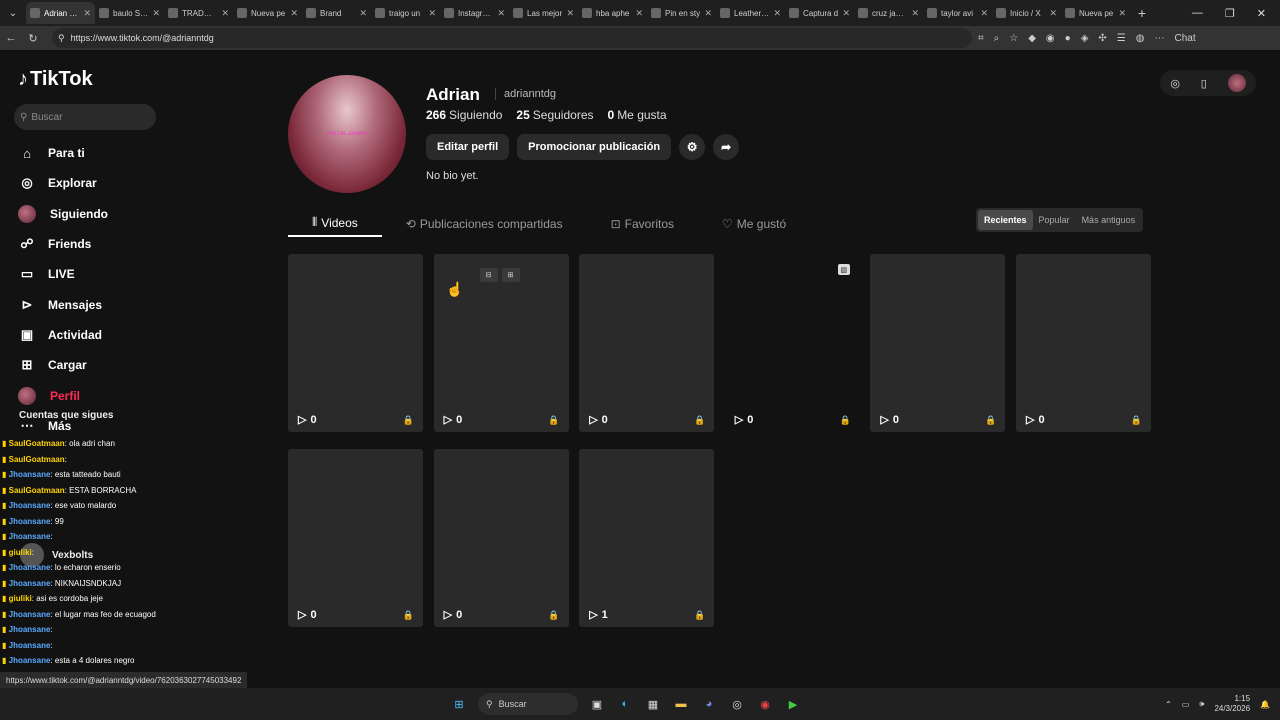 Image resolution: width=1280 pixels, height=720 pixels. Describe the element at coordinates (1197, 13) in the screenshot. I see `minimize-icon: —` at that location.